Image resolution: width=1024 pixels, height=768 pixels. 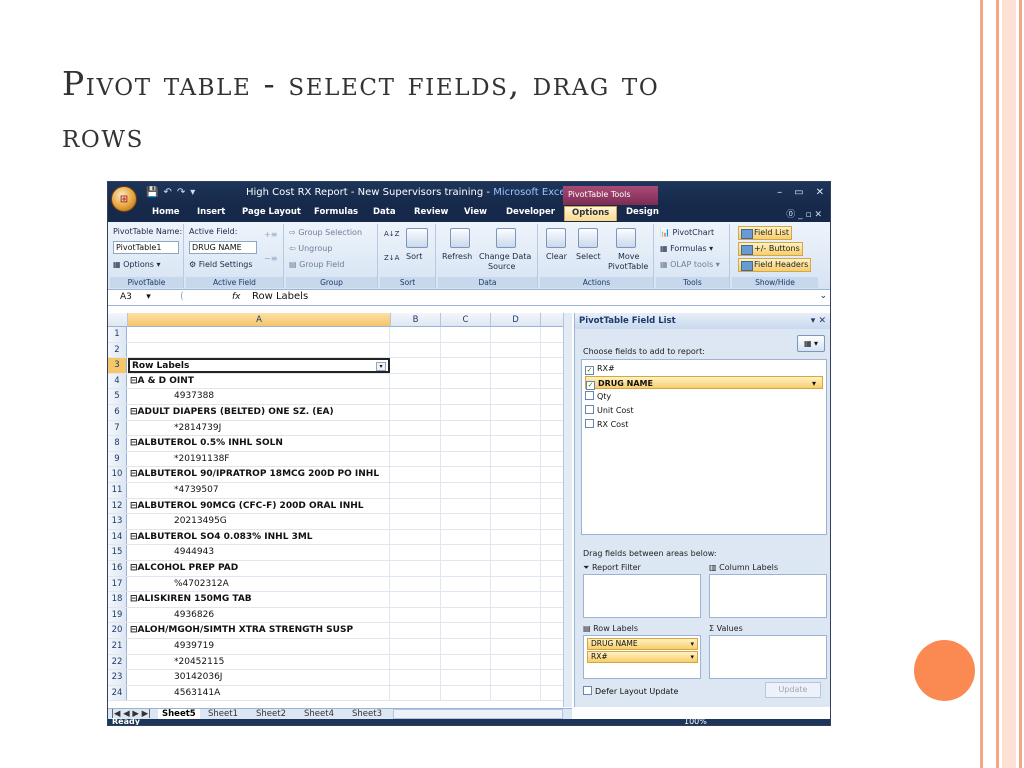 What do you see at coordinates (259, 662) in the screenshot?
I see `cell: *20452115` at bounding box center [259, 662].